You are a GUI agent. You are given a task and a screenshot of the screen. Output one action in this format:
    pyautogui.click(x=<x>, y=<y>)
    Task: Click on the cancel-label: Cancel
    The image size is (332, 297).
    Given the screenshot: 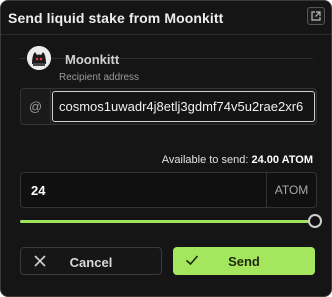 What is the action you would take?
    pyautogui.click(x=91, y=262)
    